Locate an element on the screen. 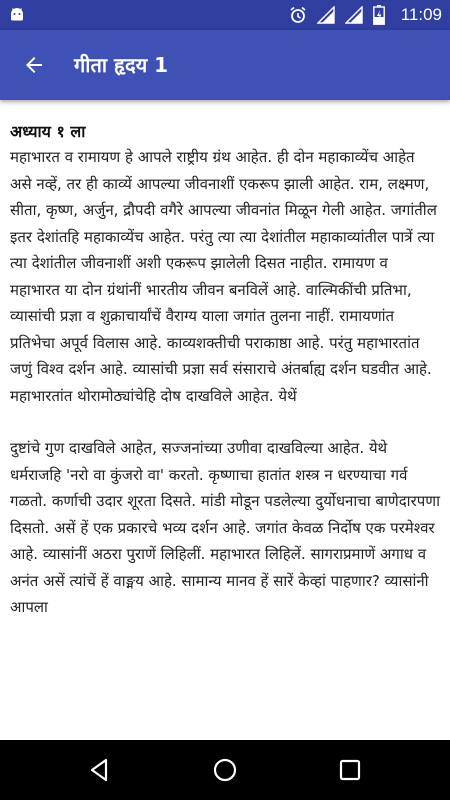 The width and height of the screenshot is (450, 800). nav-back-button is located at coordinates (99, 770).